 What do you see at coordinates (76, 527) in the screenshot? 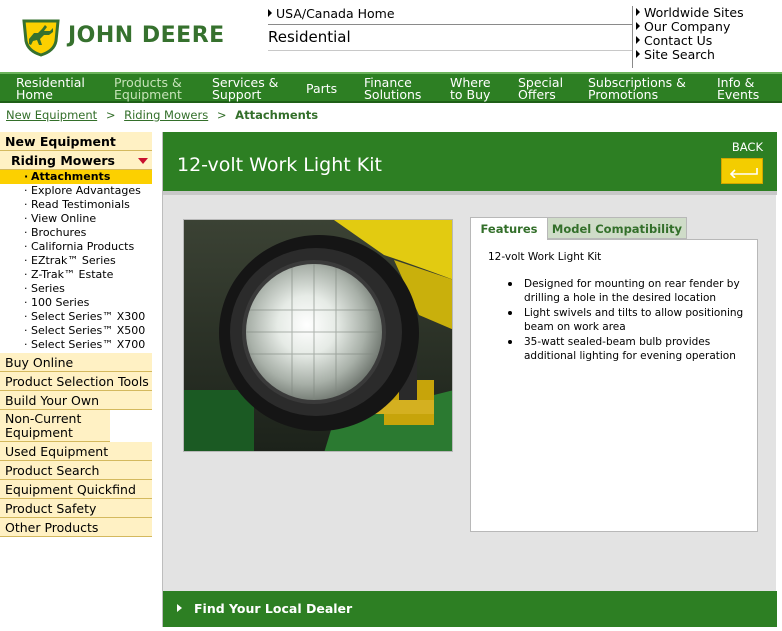
I see `sidebar-item-other-products: Other Products` at bounding box center [76, 527].